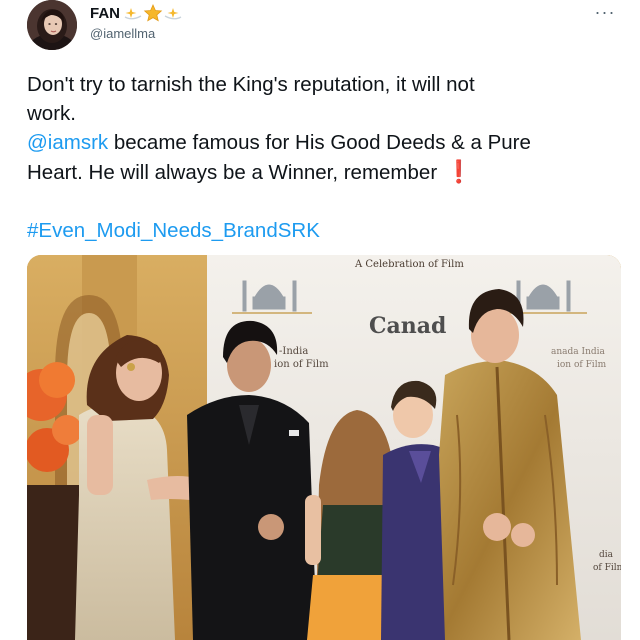 Image resolution: width=640 pixels, height=640 pixels. What do you see at coordinates (67, 142) in the screenshot?
I see `mention-link: @iamsrk` at bounding box center [67, 142].